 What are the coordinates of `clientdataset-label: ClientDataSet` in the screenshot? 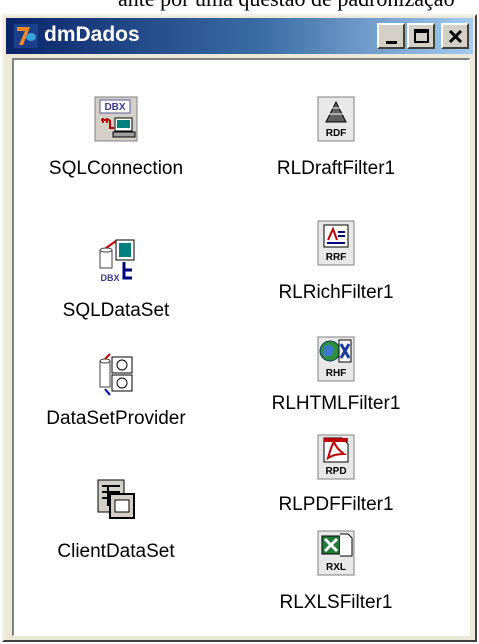 It's located at (116, 551).